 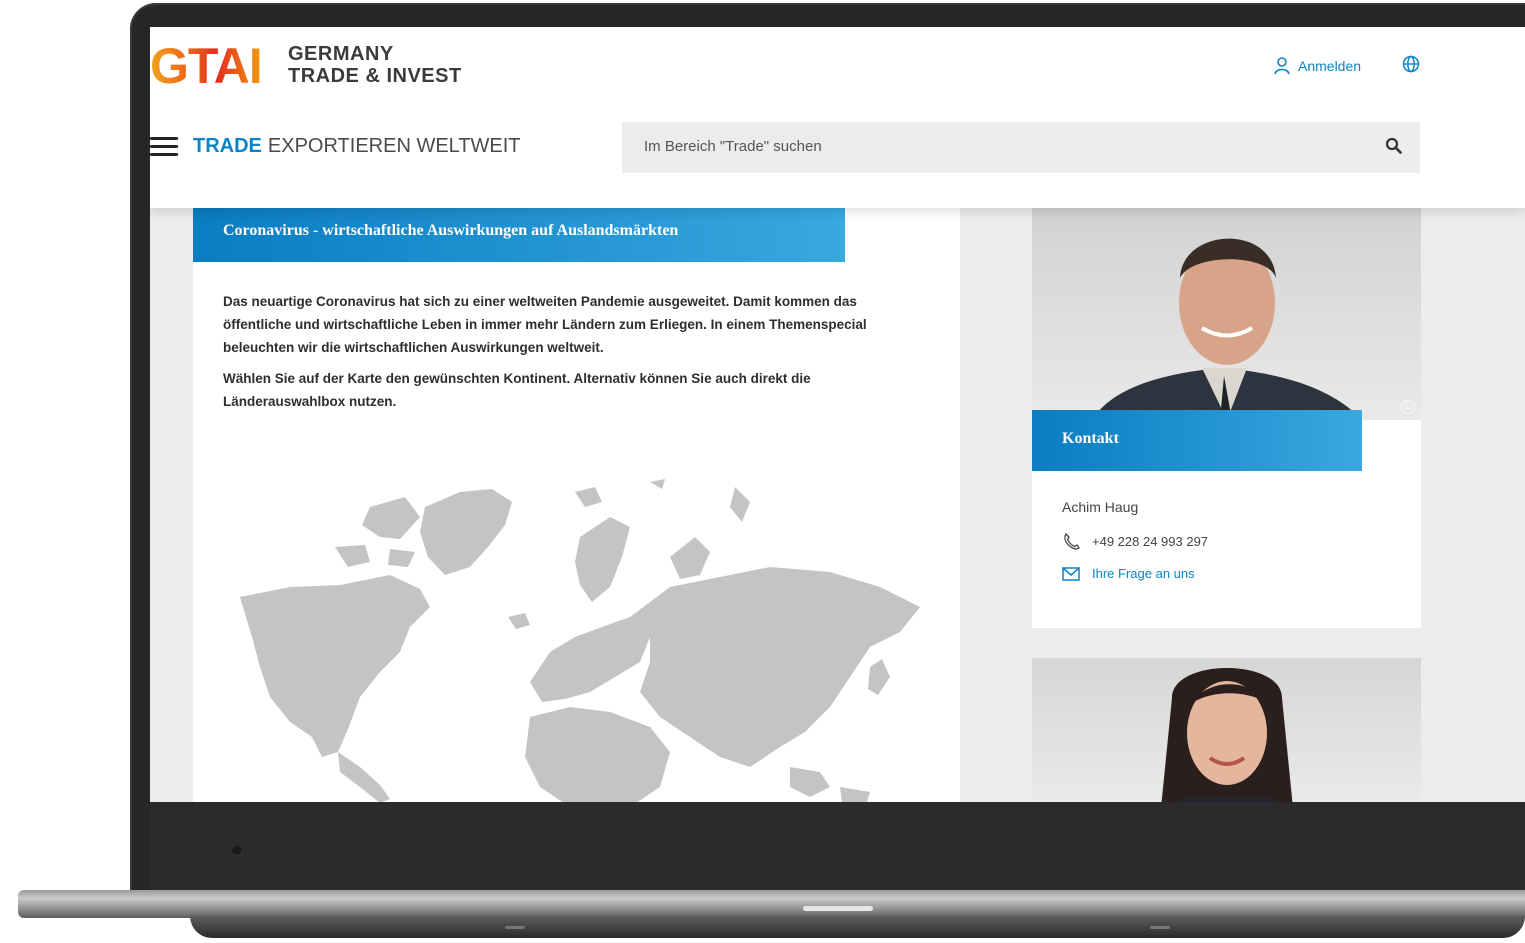 What do you see at coordinates (1071, 573) in the screenshot?
I see `mail-icon` at bounding box center [1071, 573].